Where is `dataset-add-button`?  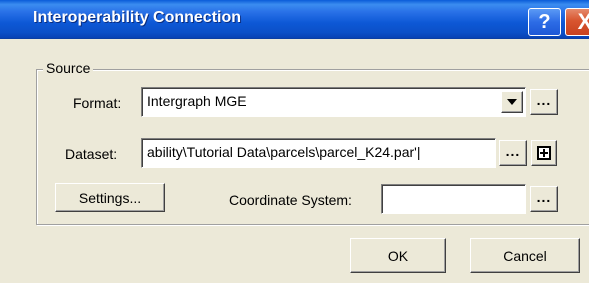 dataset-add-button is located at coordinates (544, 153).